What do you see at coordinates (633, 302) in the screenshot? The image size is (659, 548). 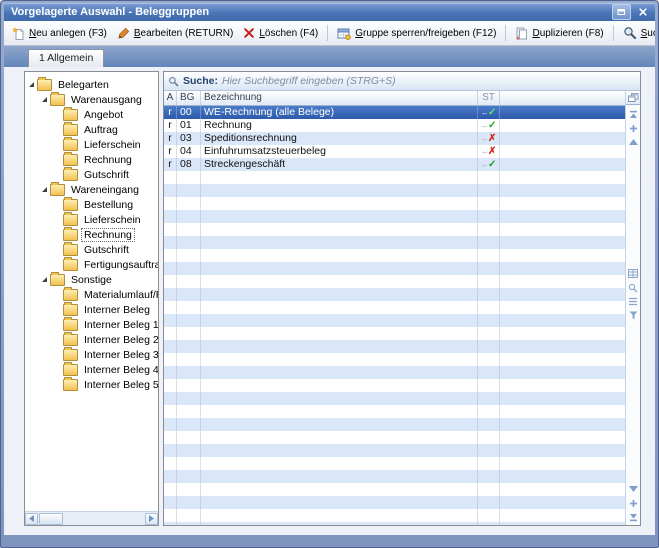 I see `list-button` at bounding box center [633, 302].